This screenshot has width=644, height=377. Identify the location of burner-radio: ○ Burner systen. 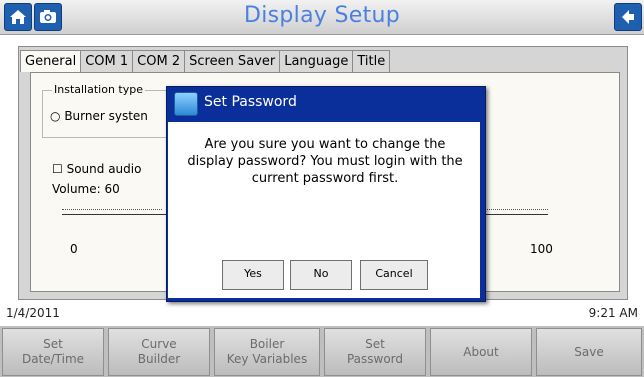
(99, 116).